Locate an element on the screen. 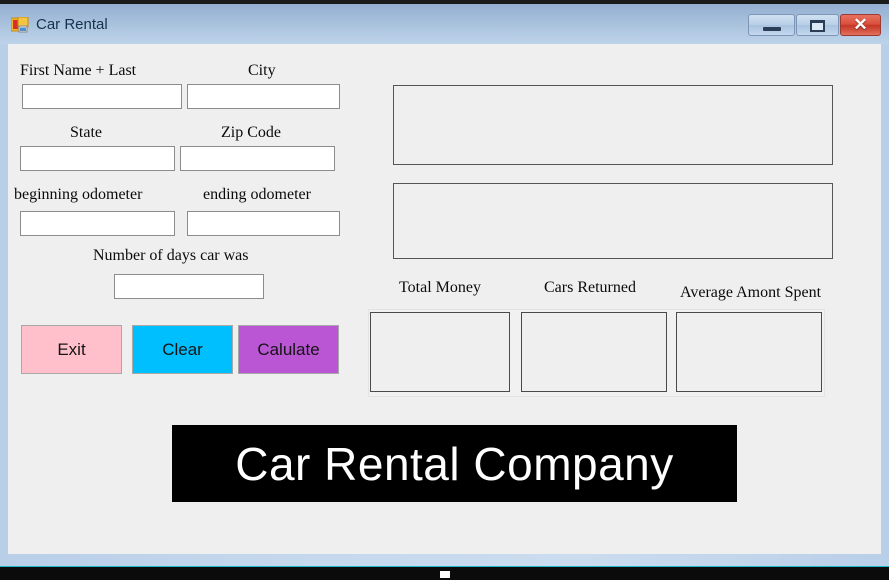 This screenshot has height=580, width=889. taskbar is located at coordinates (444, 573).